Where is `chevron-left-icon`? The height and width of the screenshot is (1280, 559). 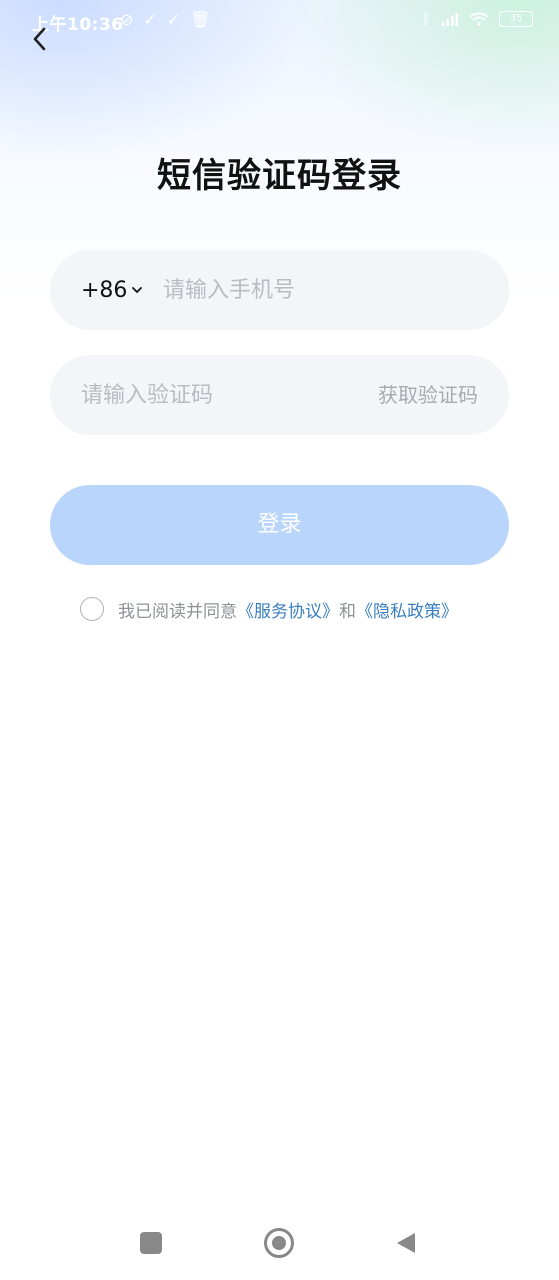 chevron-left-icon is located at coordinates (39, 39).